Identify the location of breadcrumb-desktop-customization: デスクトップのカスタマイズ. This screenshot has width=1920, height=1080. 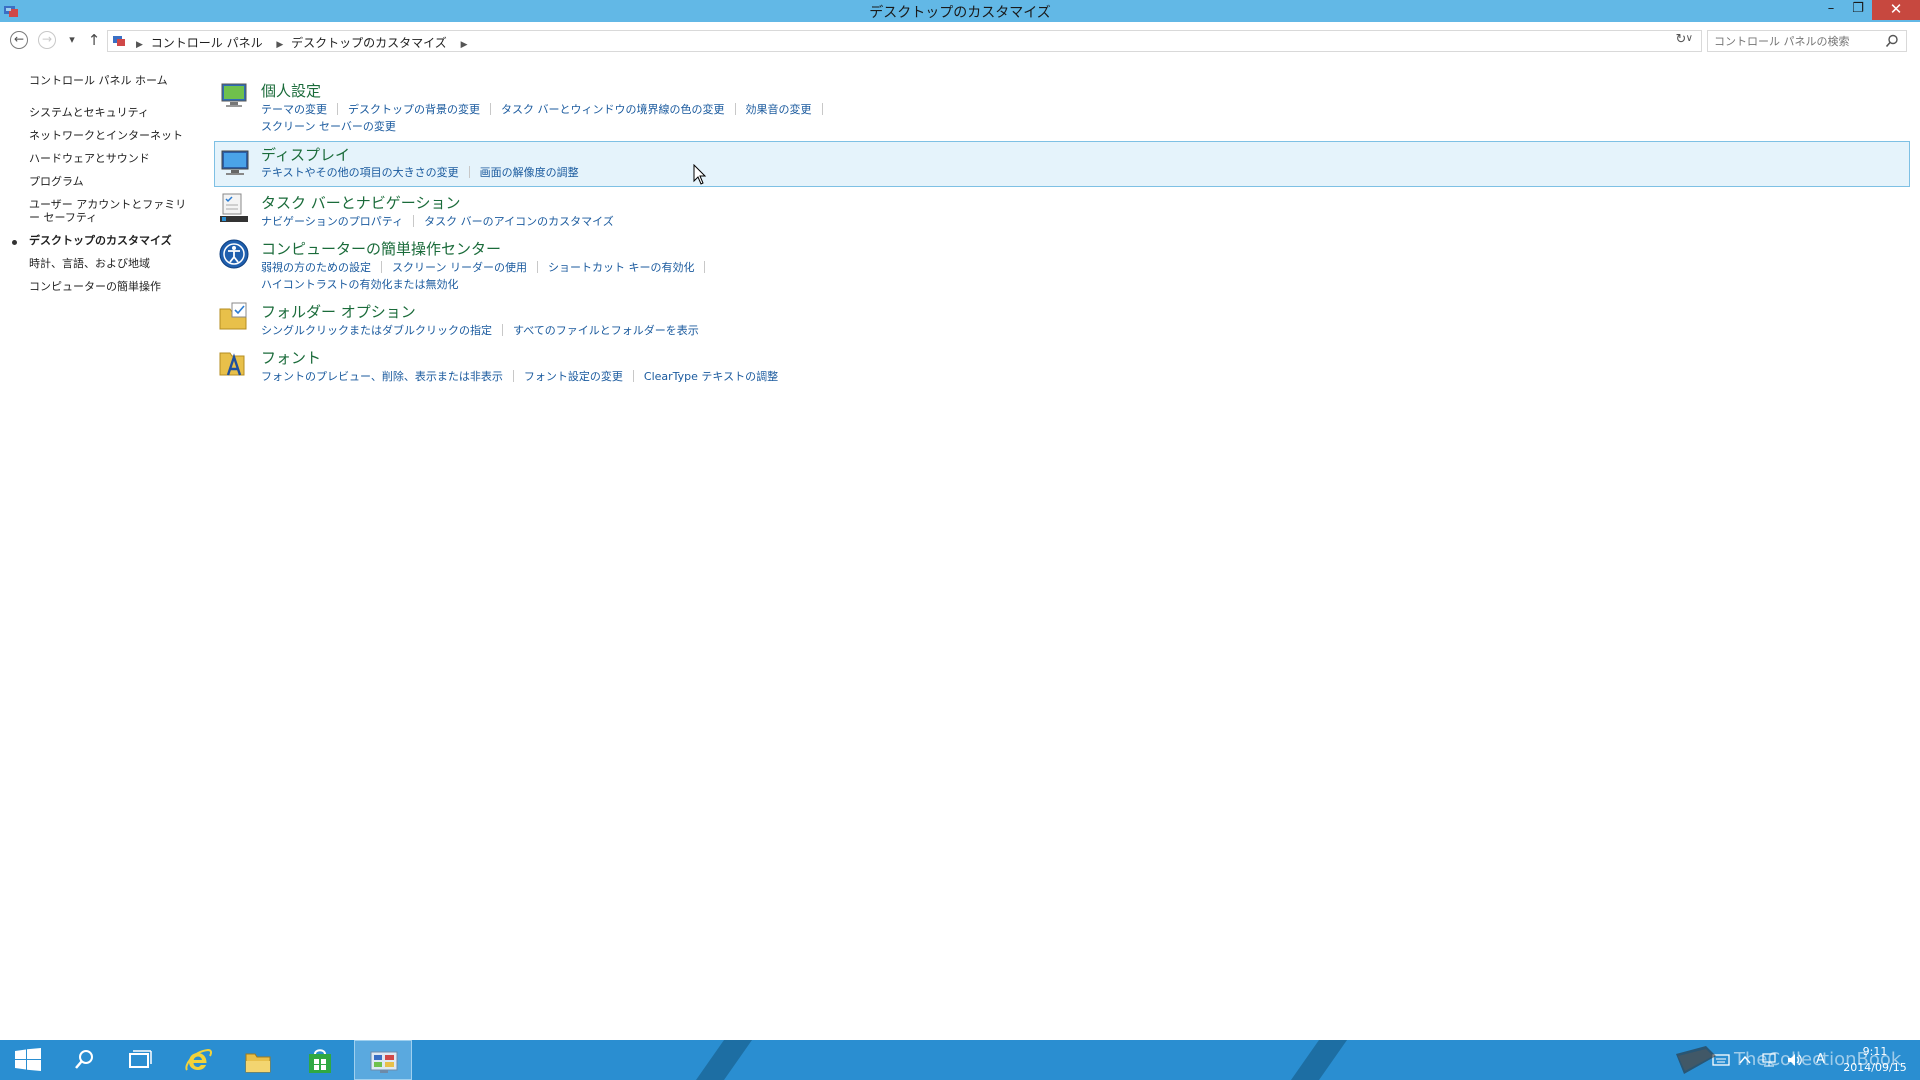
(369, 43).